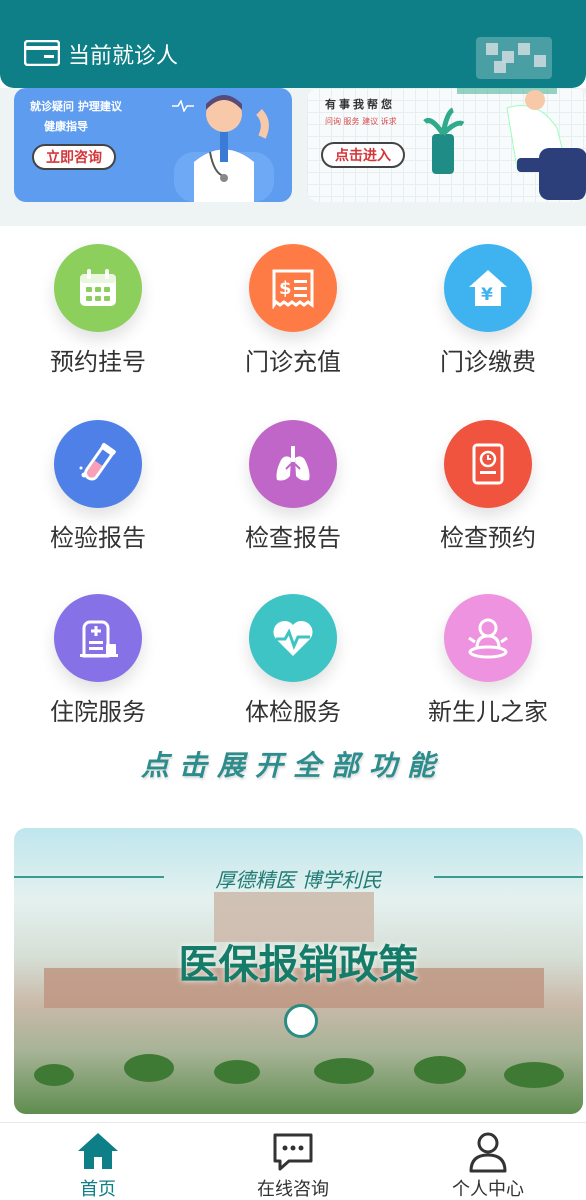 This screenshot has width=586, height=1200. Describe the element at coordinates (98, 362) in the screenshot. I see `service-label: 预约挂号` at that location.